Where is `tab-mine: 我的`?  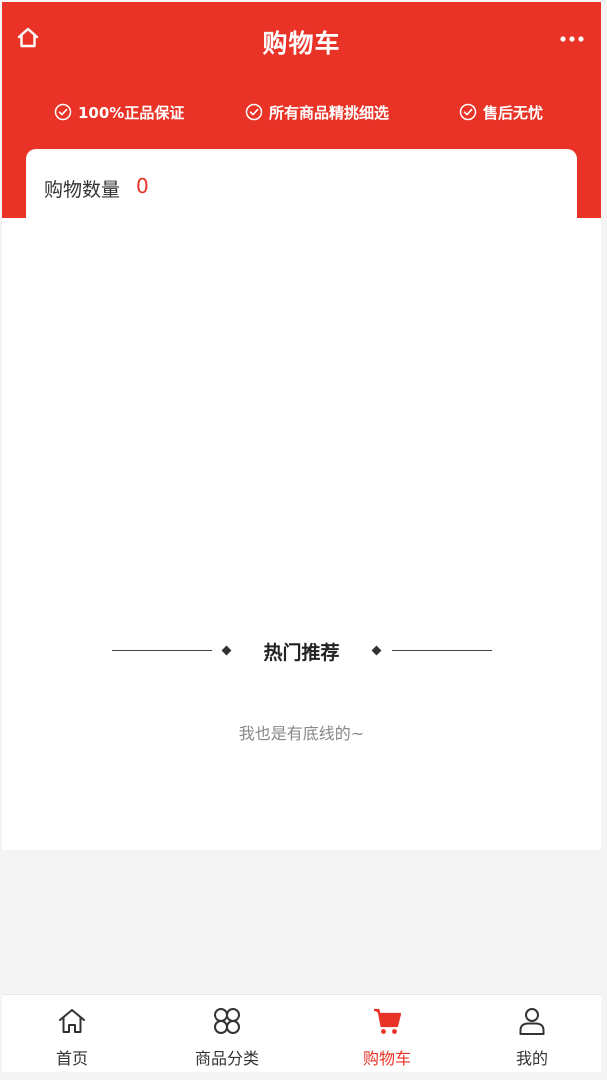
tab-mine: 我的 is located at coordinates (532, 1034).